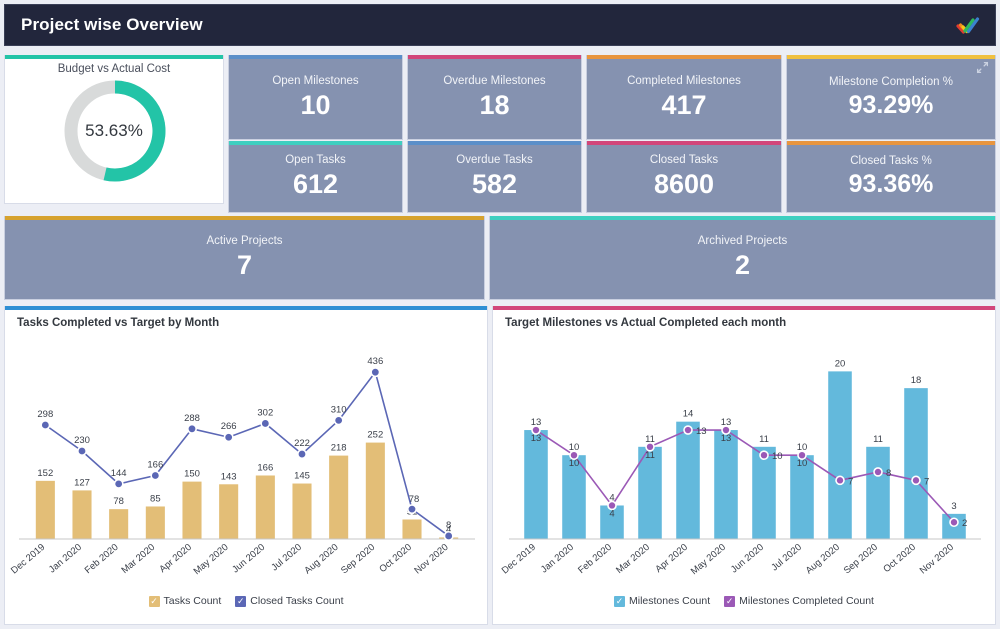 This screenshot has width=1000, height=629. Describe the element at coordinates (494, 160) in the screenshot. I see `kpi-label: Overdue Tasks` at that location.